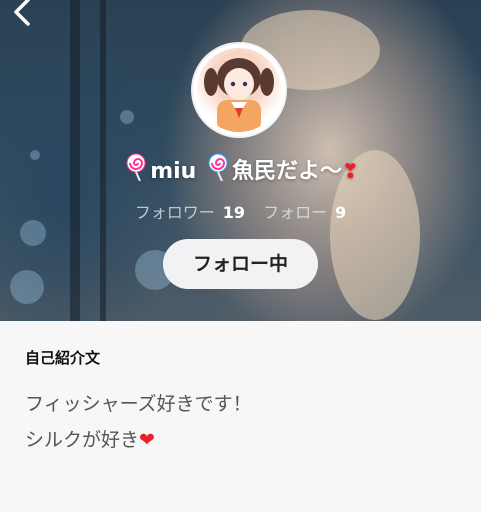 This screenshot has width=481, height=512. What do you see at coordinates (287, 171) in the screenshot?
I see `profile-name-part2: 魚民だよ〜` at bounding box center [287, 171].